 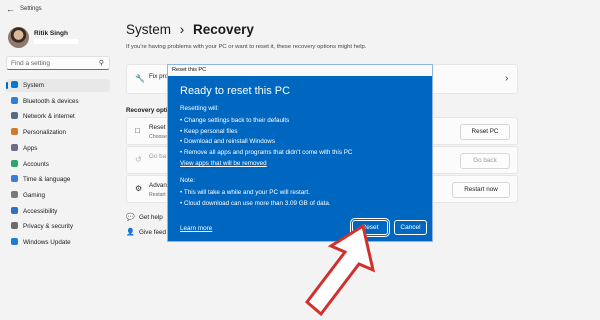 I want to click on user-name: Ritik Singh, so click(x=51, y=33).